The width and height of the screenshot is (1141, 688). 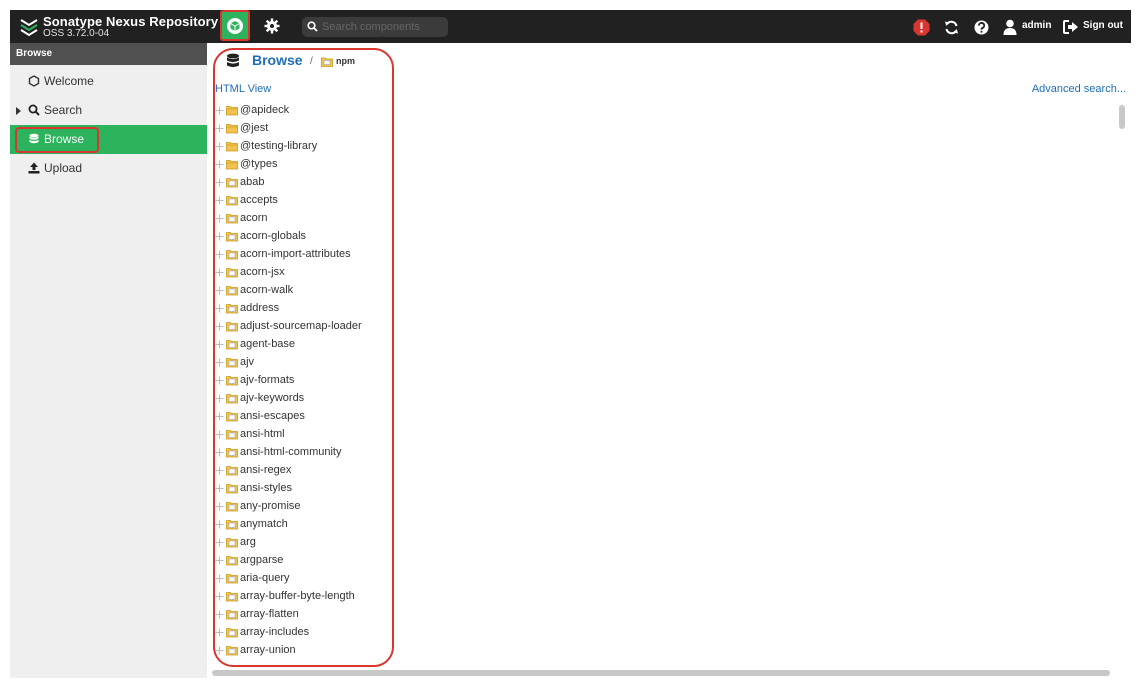 What do you see at coordinates (272, 26) in the screenshot?
I see `admin-mode-button` at bounding box center [272, 26].